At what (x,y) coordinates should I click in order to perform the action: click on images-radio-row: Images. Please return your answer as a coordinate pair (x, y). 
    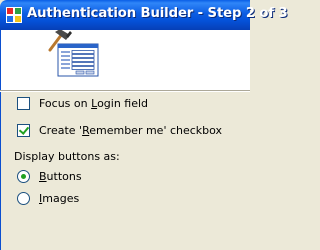
    Looking at the image, I should click on (48, 198).